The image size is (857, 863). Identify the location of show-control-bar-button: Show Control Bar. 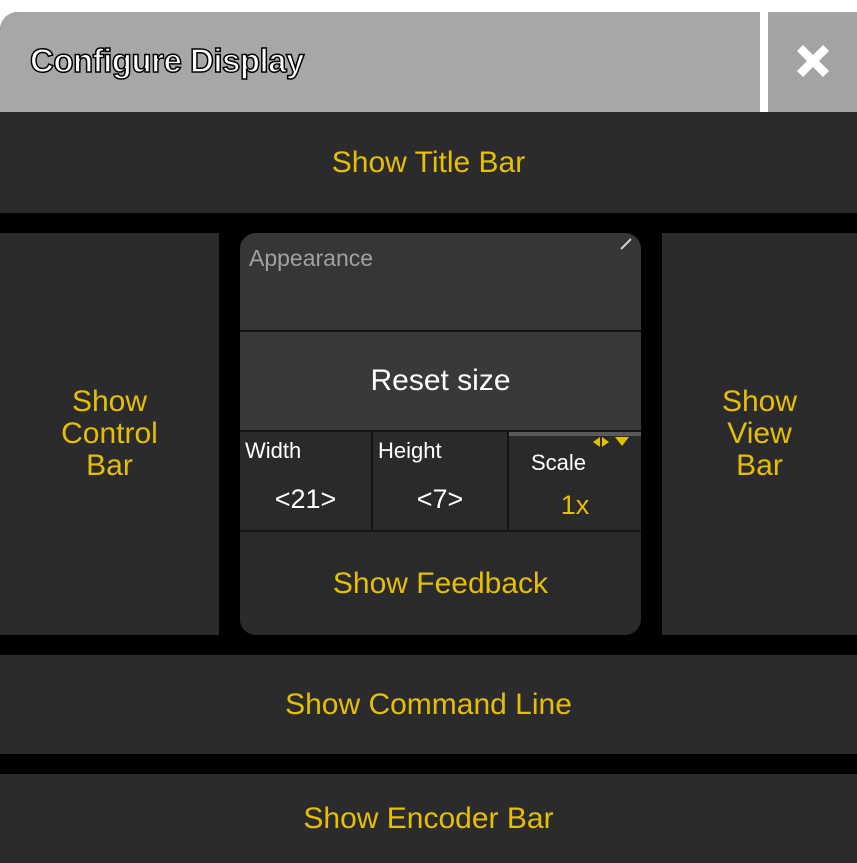
(109, 434).